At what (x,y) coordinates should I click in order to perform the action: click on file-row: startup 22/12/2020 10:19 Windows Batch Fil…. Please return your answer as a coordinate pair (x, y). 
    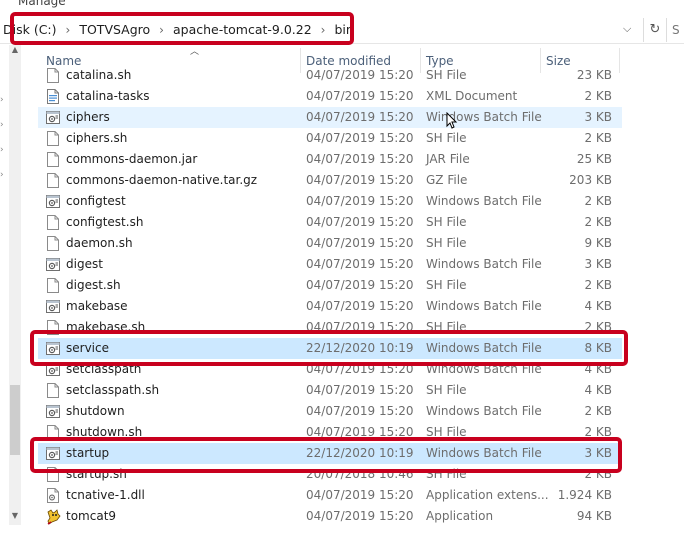
    Looking at the image, I should click on (330, 453).